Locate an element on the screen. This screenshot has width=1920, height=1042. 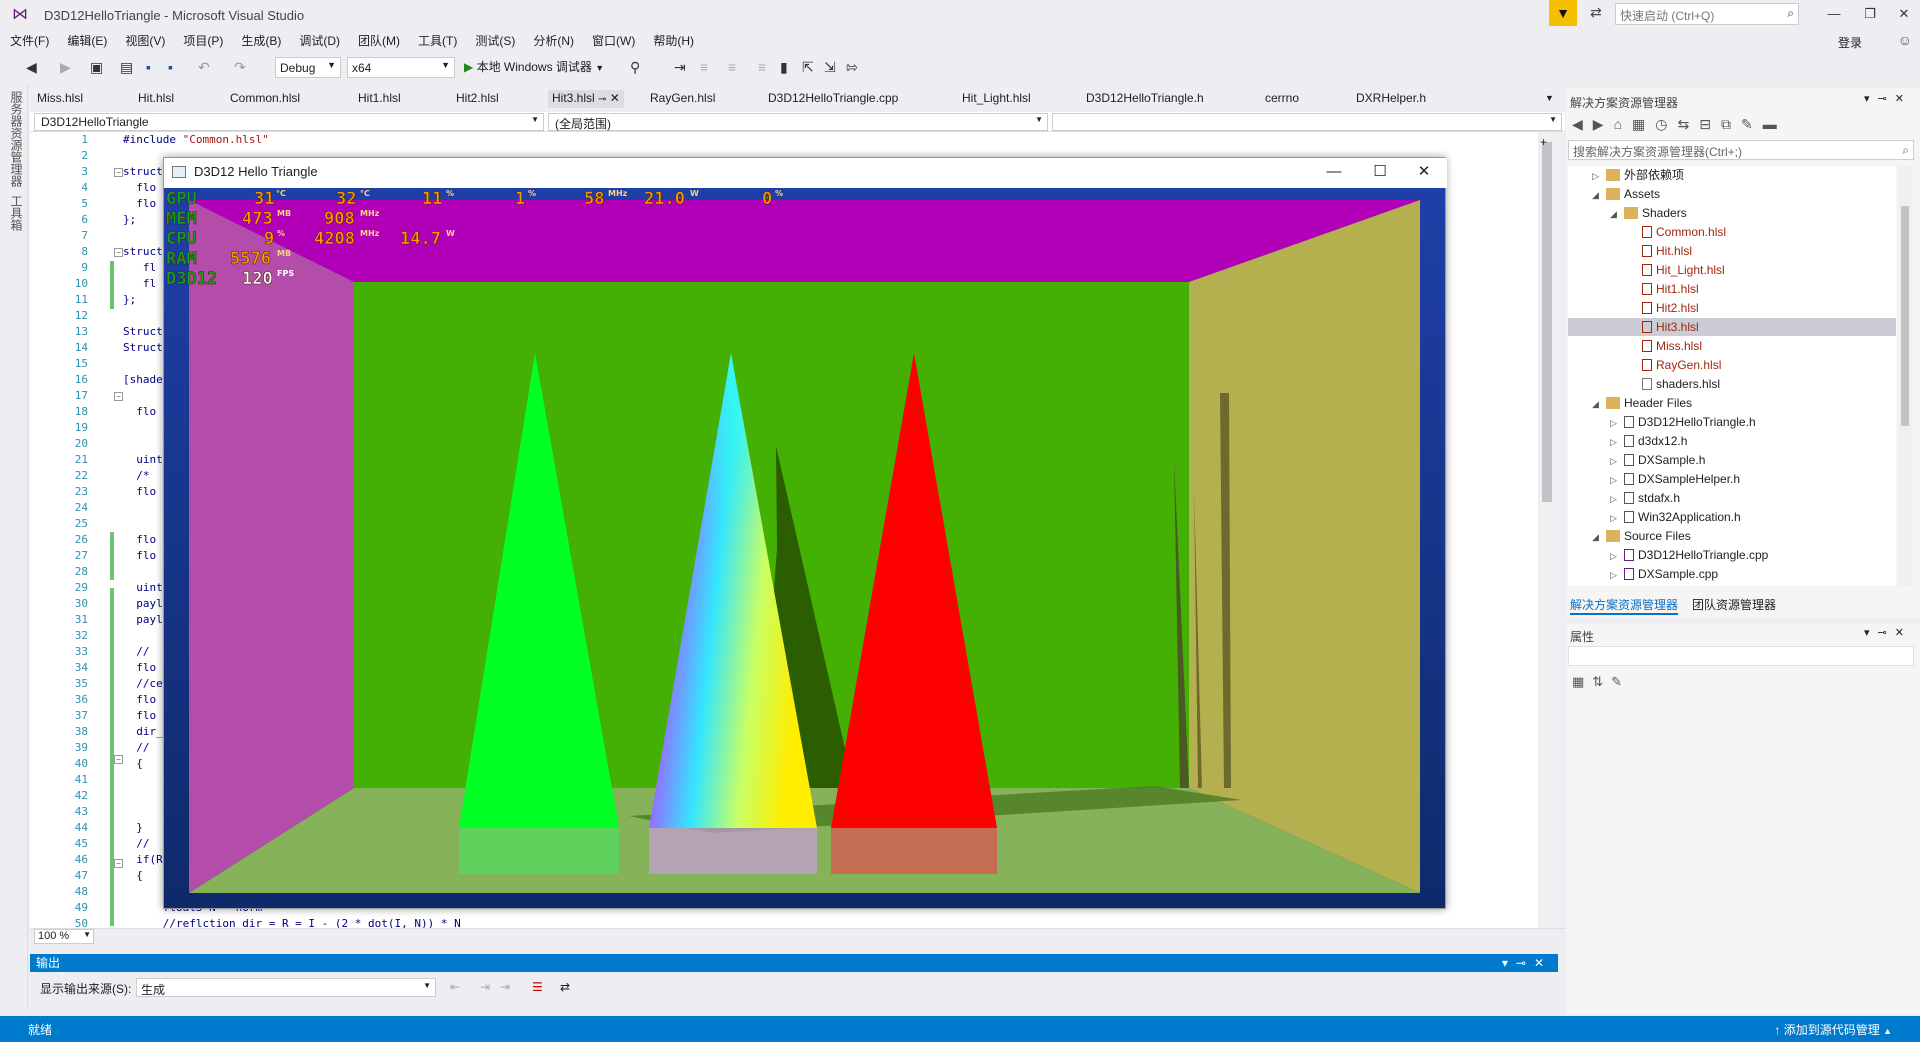
menu-team: 团队(M) is located at coordinates (379, 41).